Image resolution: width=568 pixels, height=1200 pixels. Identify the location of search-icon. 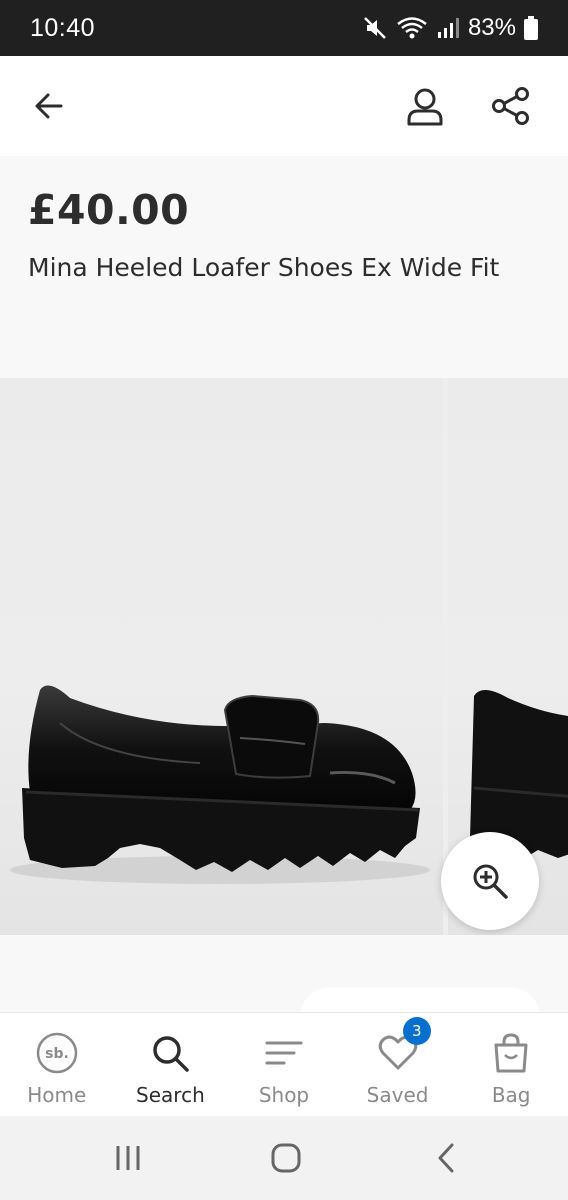
(171, 1054).